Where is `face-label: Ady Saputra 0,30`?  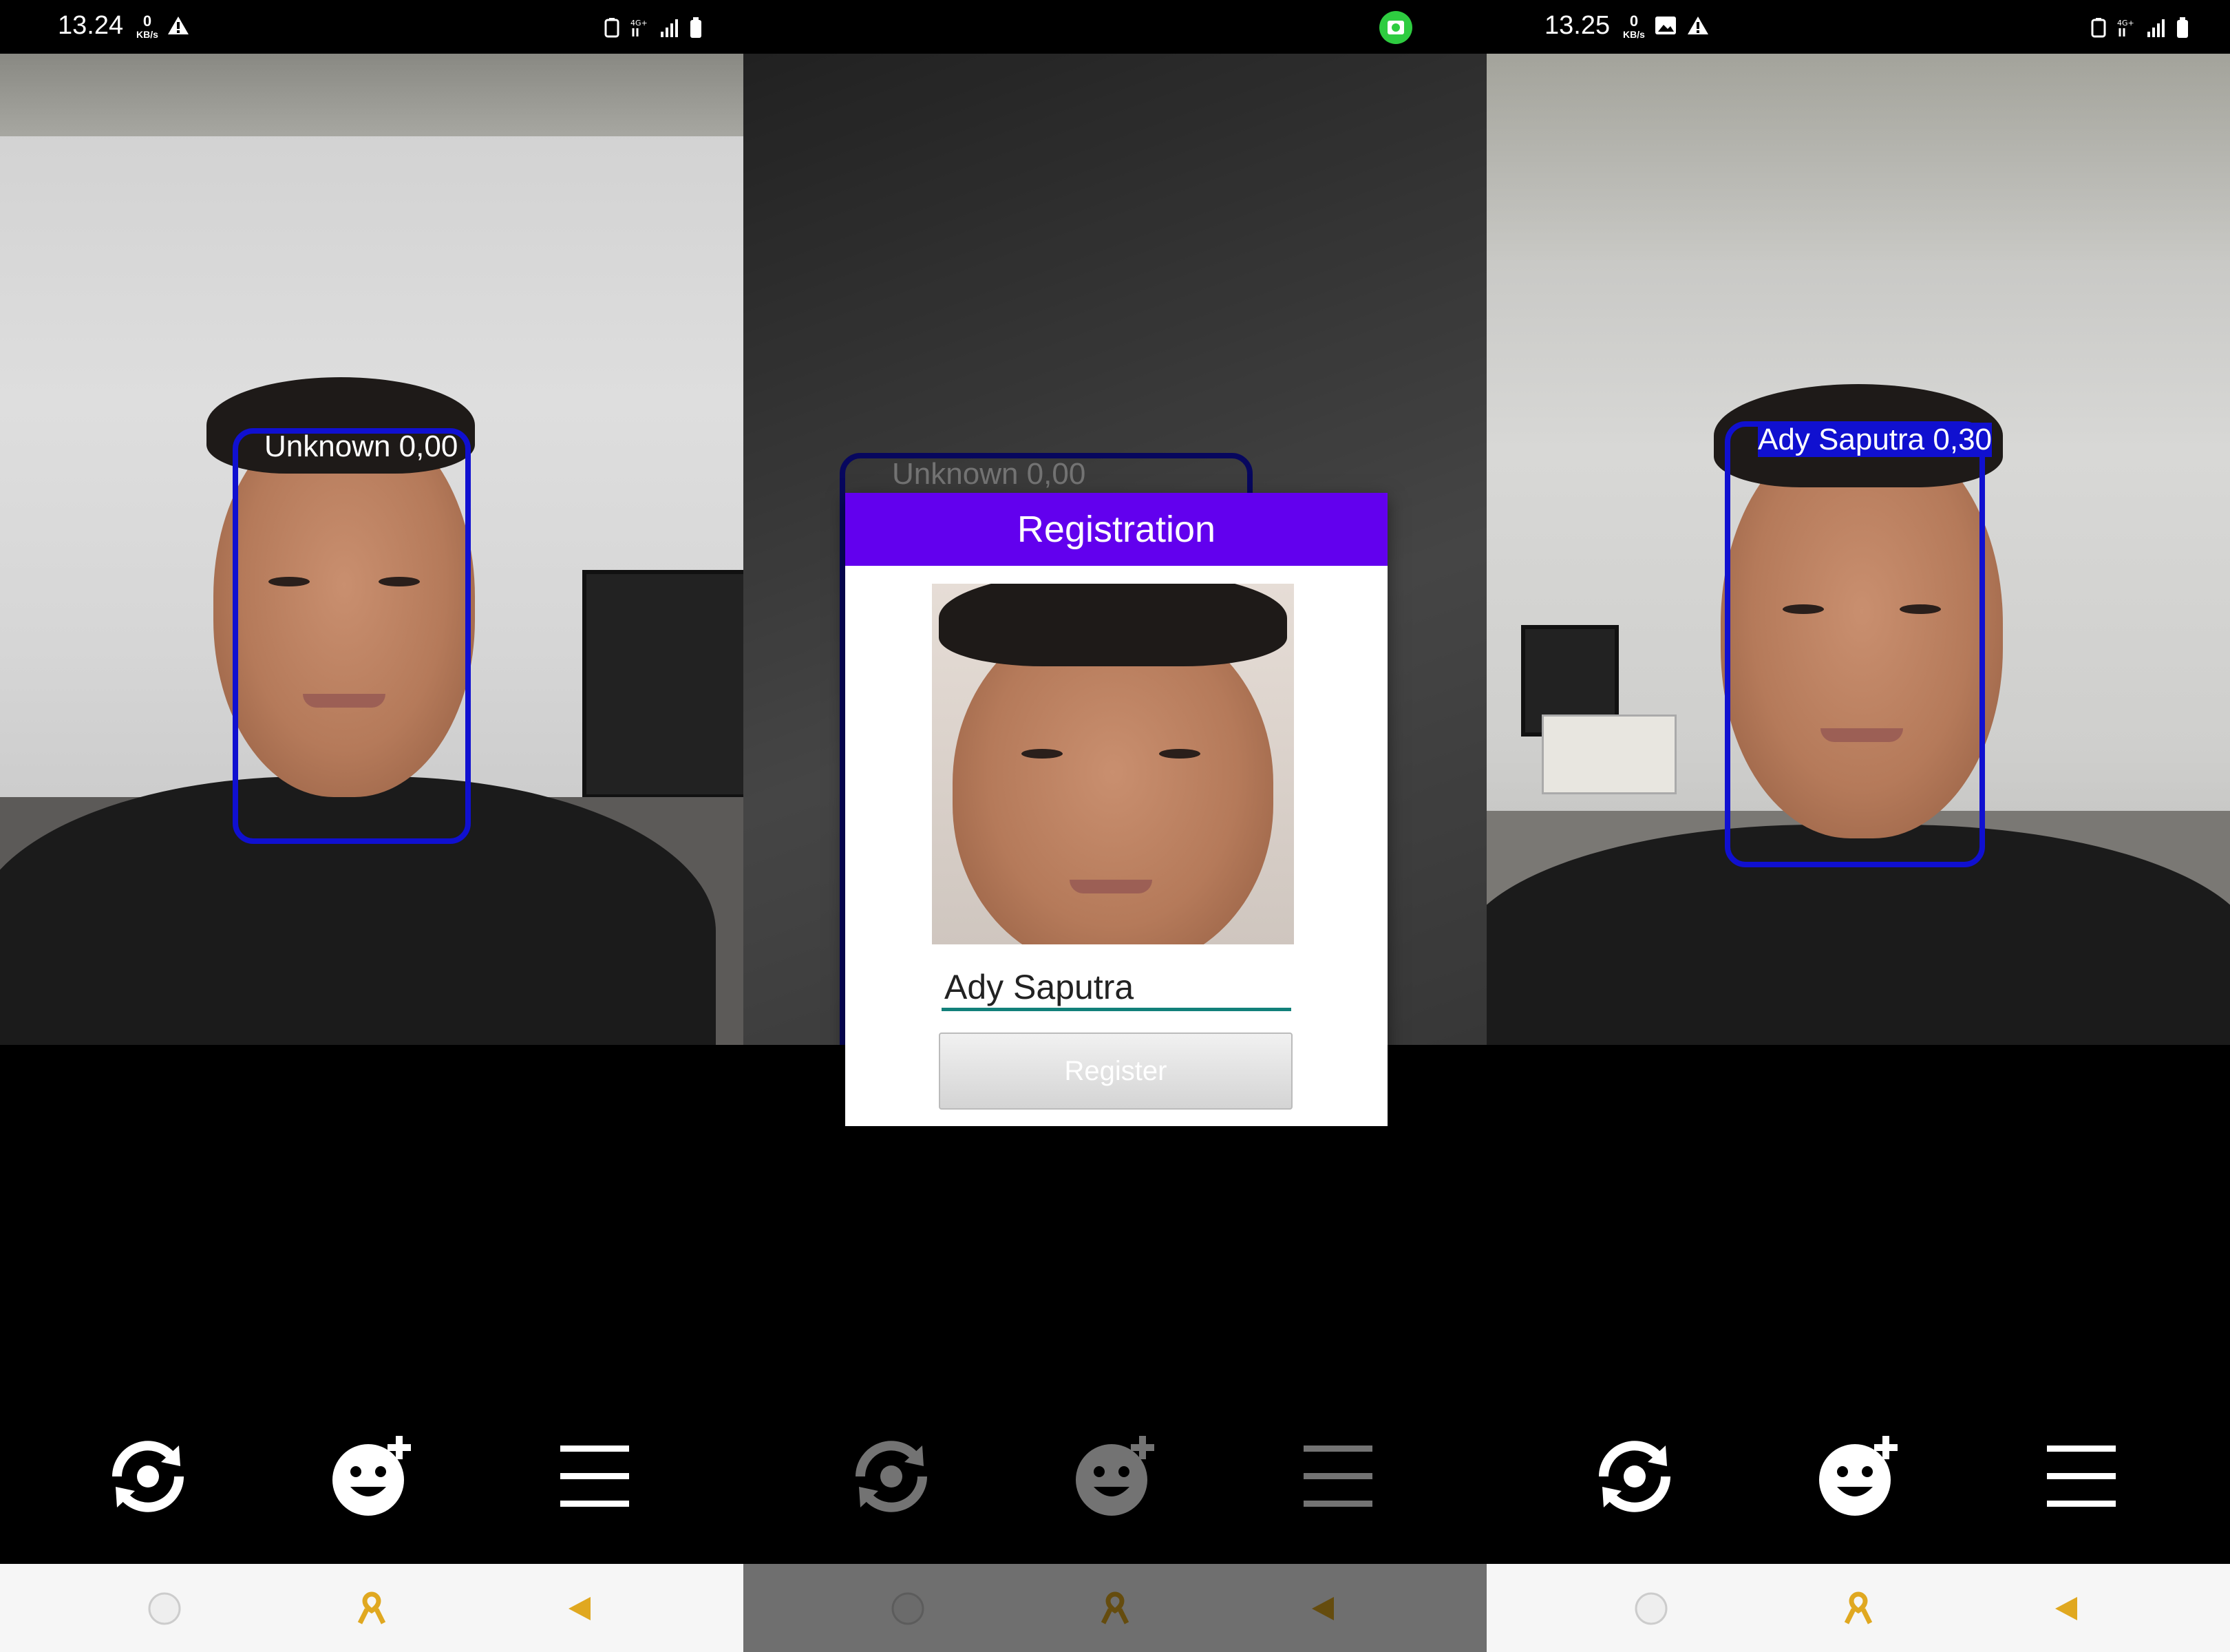
face-label: Ady Saputra 0,30 is located at coordinates (1875, 440).